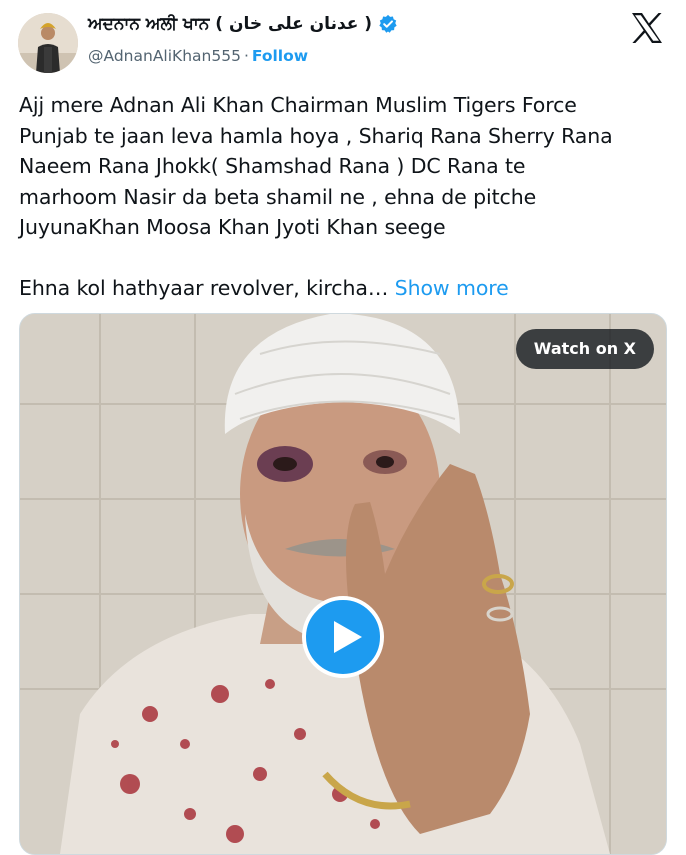 This screenshot has height=855, width=686. What do you see at coordinates (232, 227) in the screenshot?
I see `tweet-line: JuyunaKhan Moosa Khan Jyoti Khan seege` at bounding box center [232, 227].